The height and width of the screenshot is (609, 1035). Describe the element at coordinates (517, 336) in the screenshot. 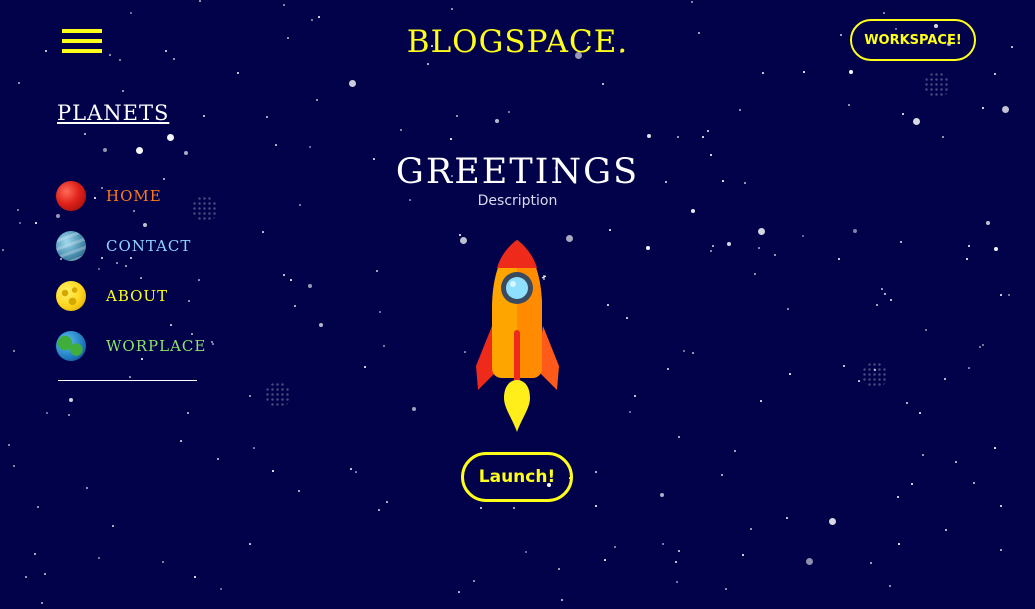

I see `rocket-icon` at that location.